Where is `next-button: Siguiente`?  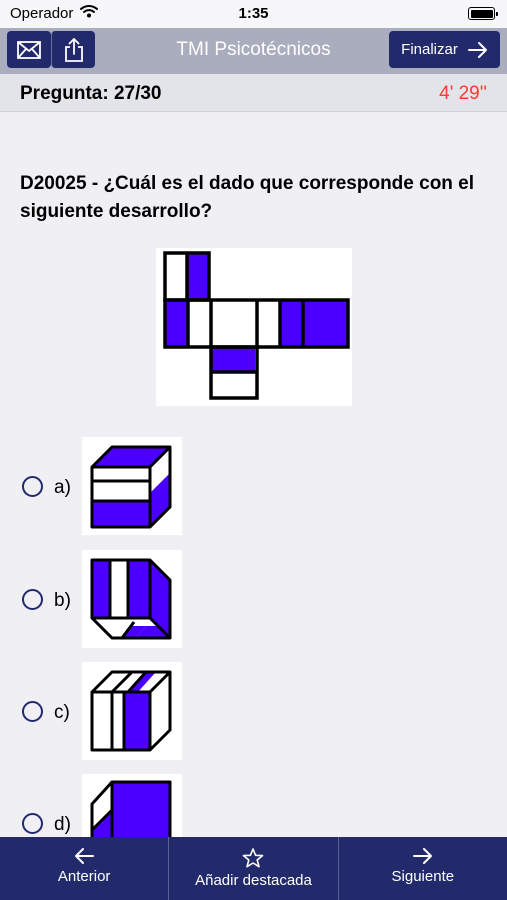
next-button: Siguiente is located at coordinates (422, 868).